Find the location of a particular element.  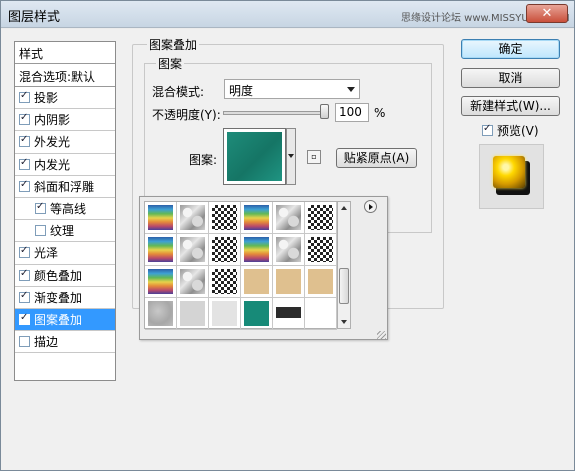

pattern-tile-empty is located at coordinates (320, 313).